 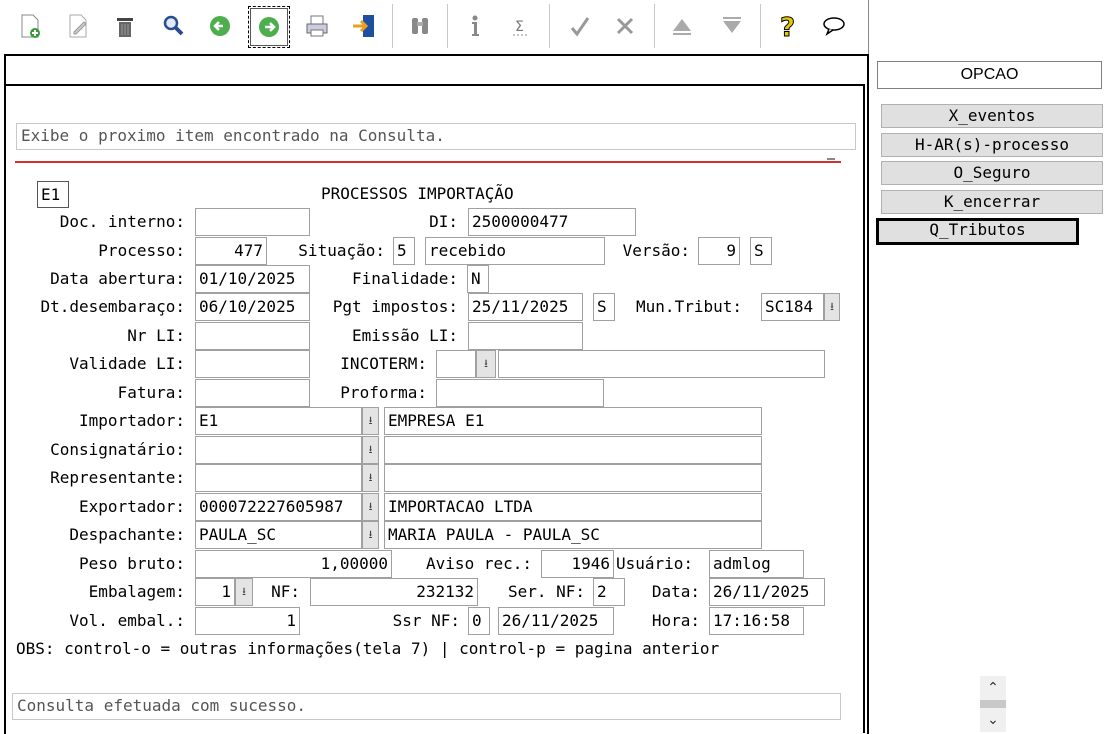 What do you see at coordinates (405, 335) in the screenshot?
I see `label-emissao-li: Emissão LI:` at bounding box center [405, 335].